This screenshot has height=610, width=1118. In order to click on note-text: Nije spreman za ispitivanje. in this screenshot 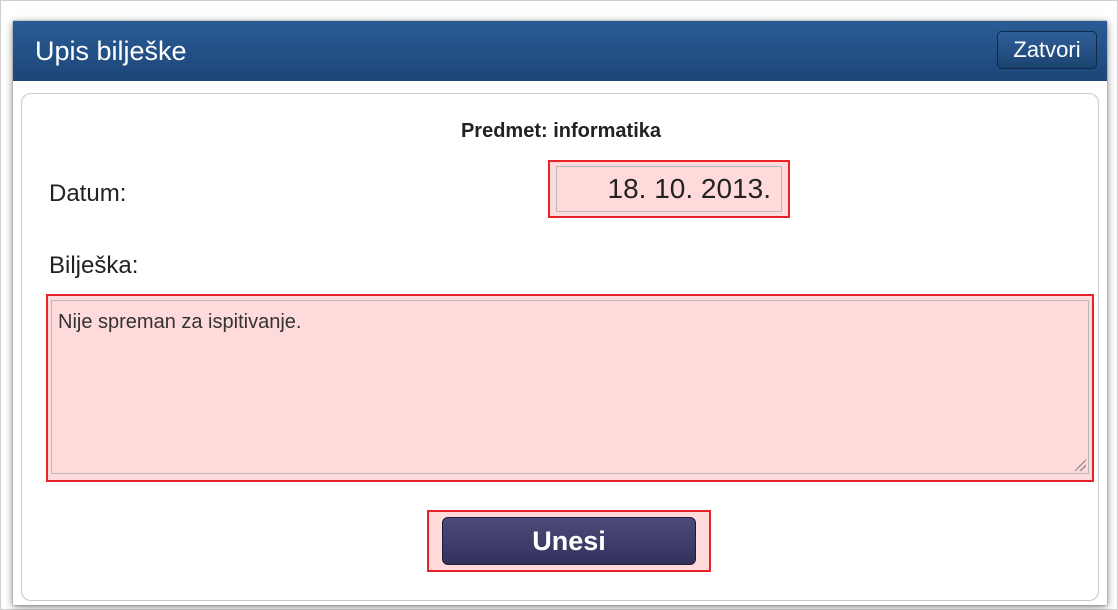, I will do `click(180, 322)`.